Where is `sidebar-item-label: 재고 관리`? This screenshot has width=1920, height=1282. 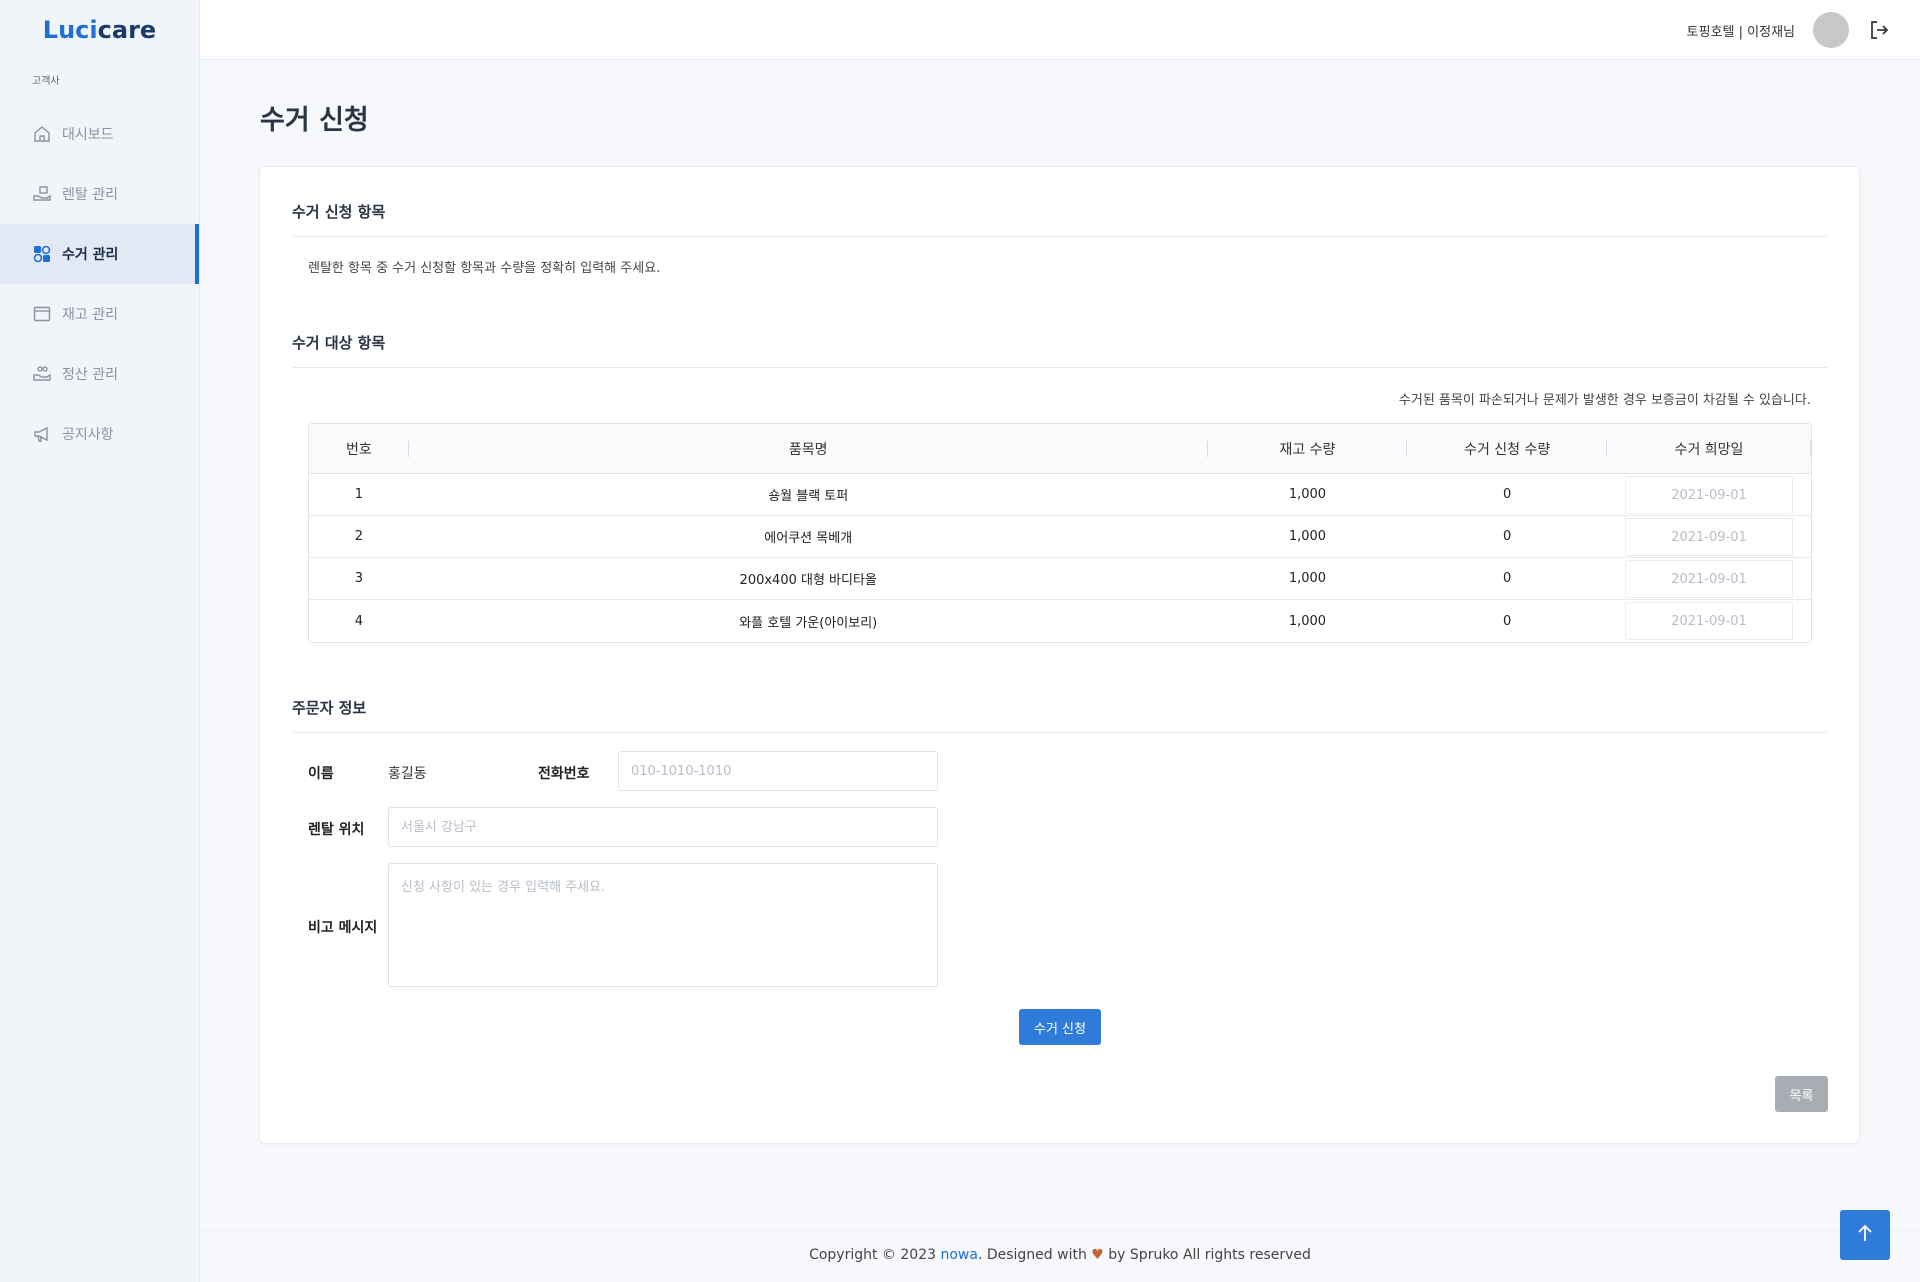
sidebar-item-label: 재고 관리 is located at coordinates (90, 315).